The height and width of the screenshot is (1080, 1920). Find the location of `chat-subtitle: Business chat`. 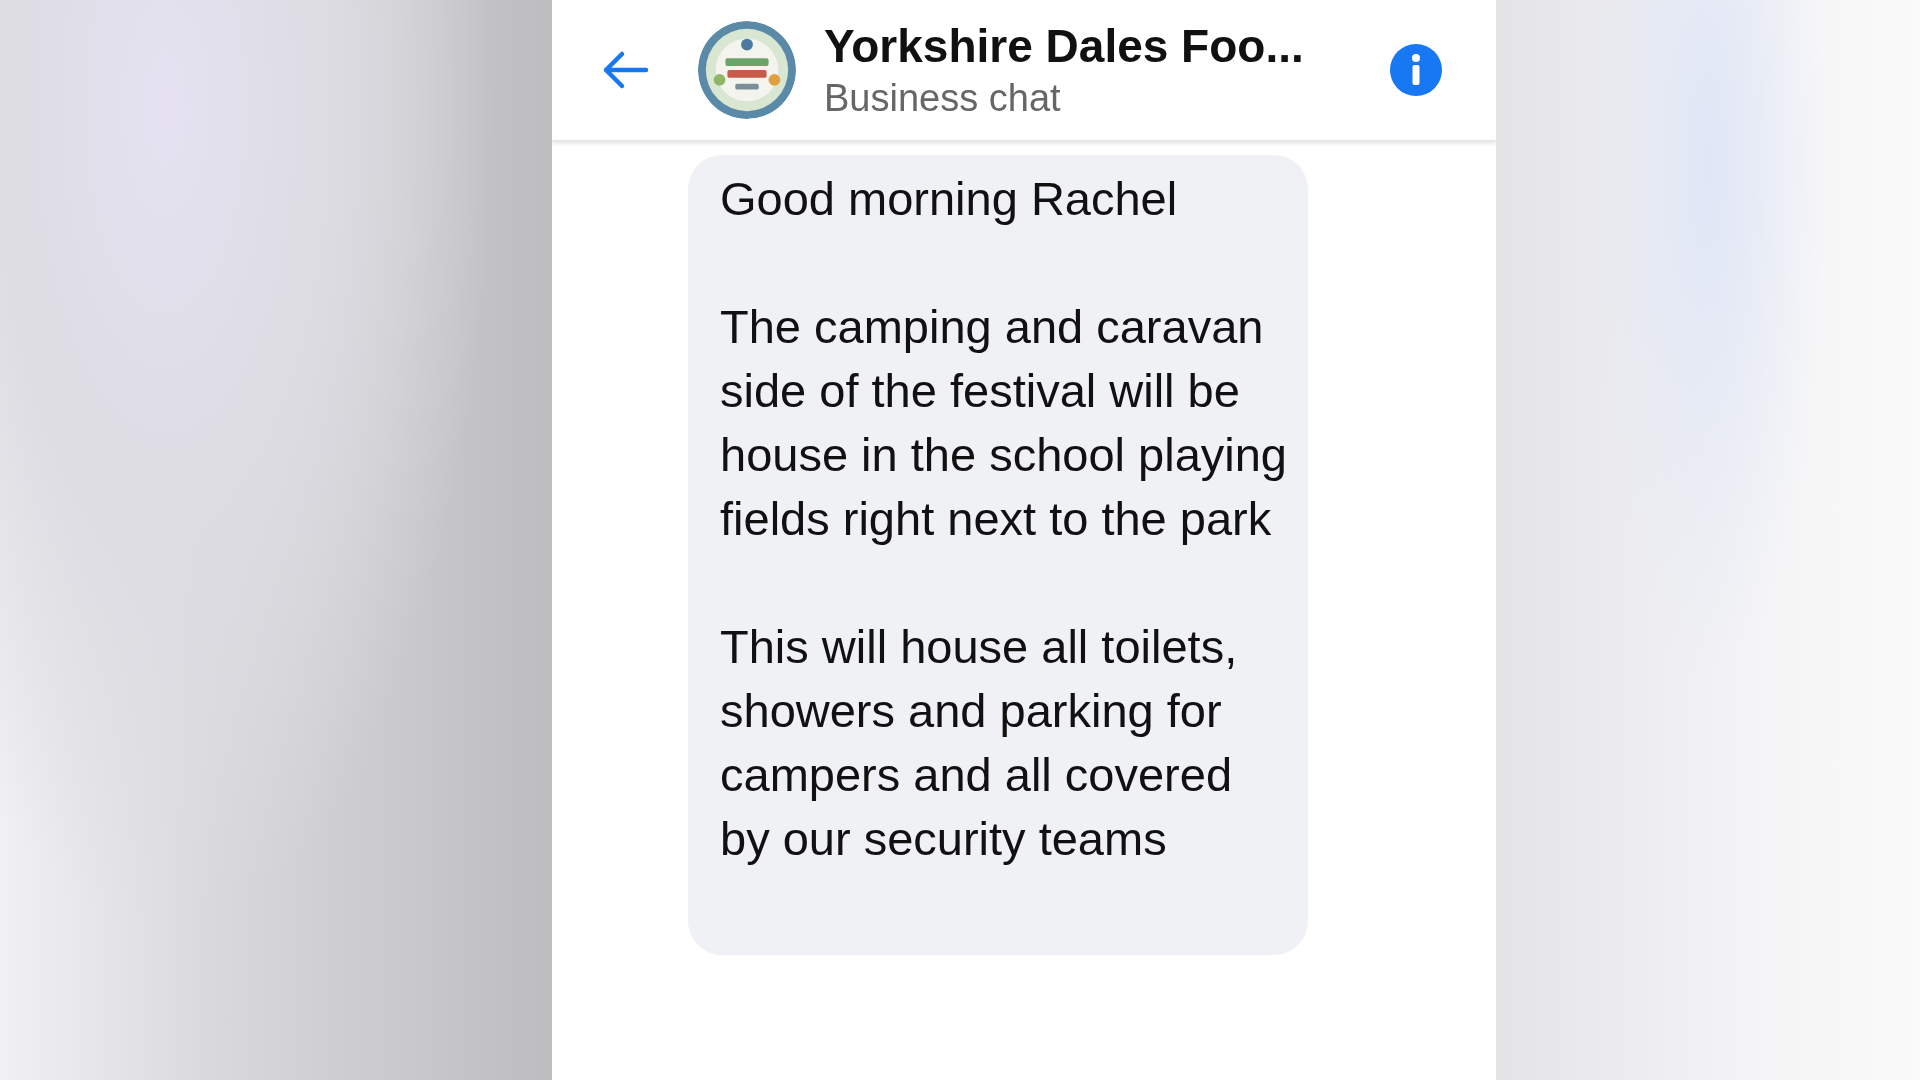

chat-subtitle: Business chat is located at coordinates (943, 98).